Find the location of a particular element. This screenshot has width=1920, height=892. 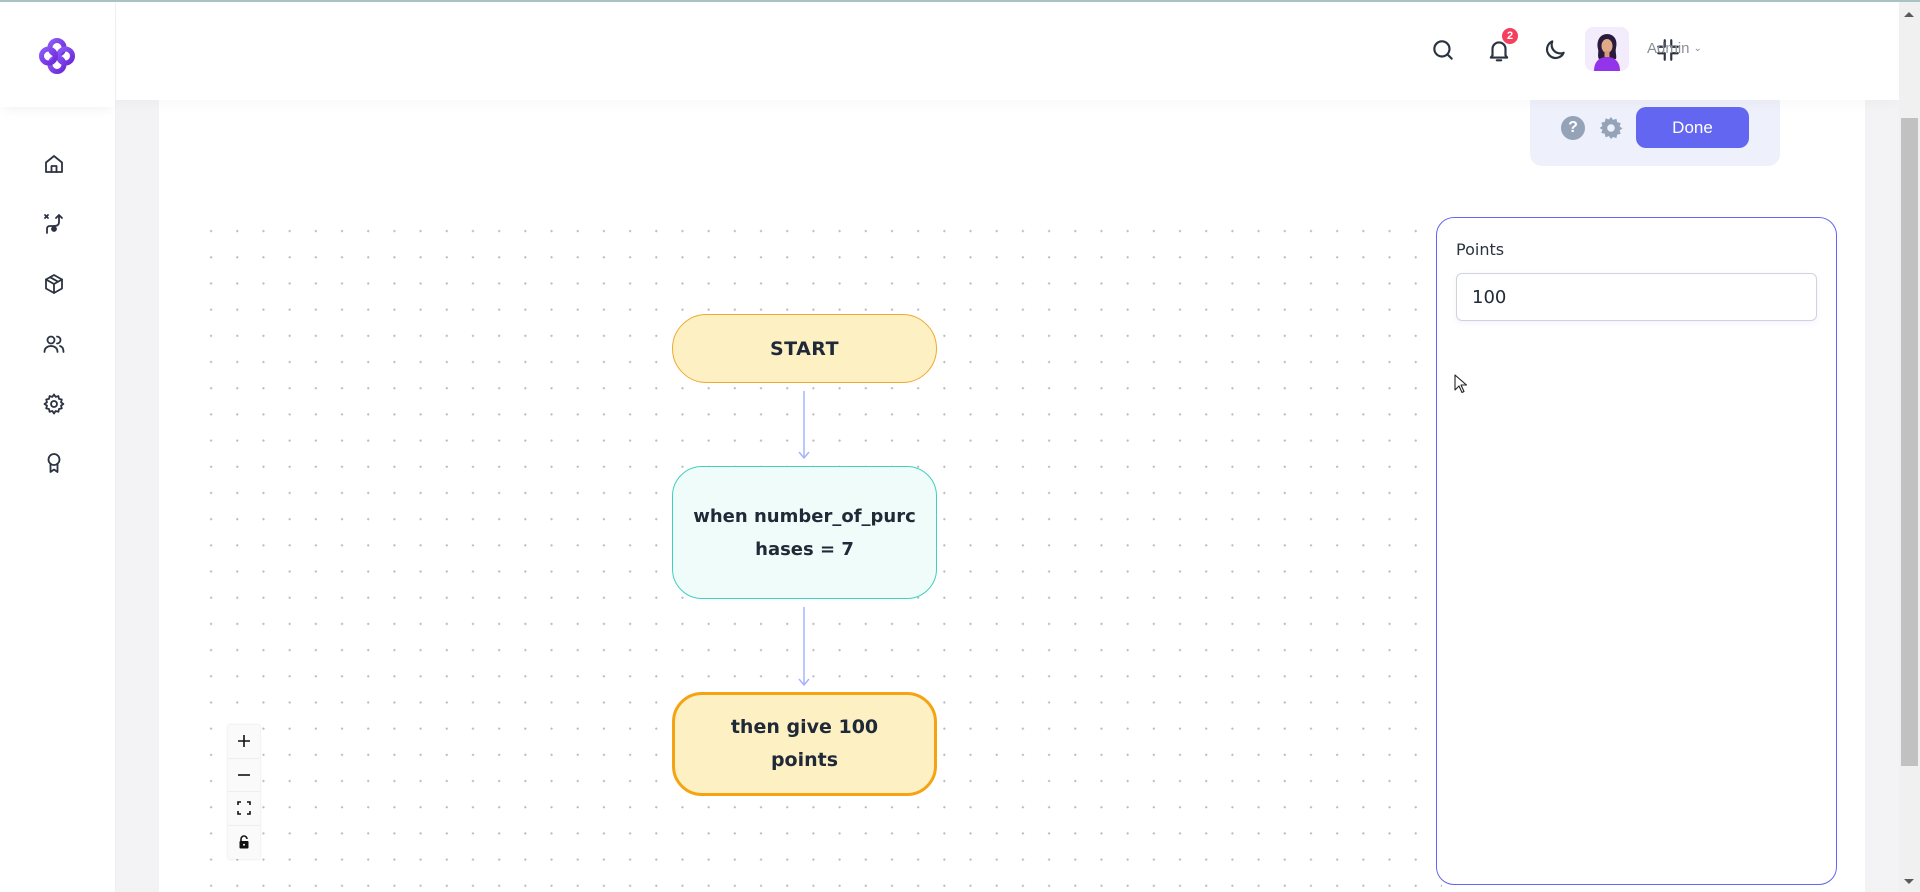

flow-node-action: then give 100 points is located at coordinates (804, 744).